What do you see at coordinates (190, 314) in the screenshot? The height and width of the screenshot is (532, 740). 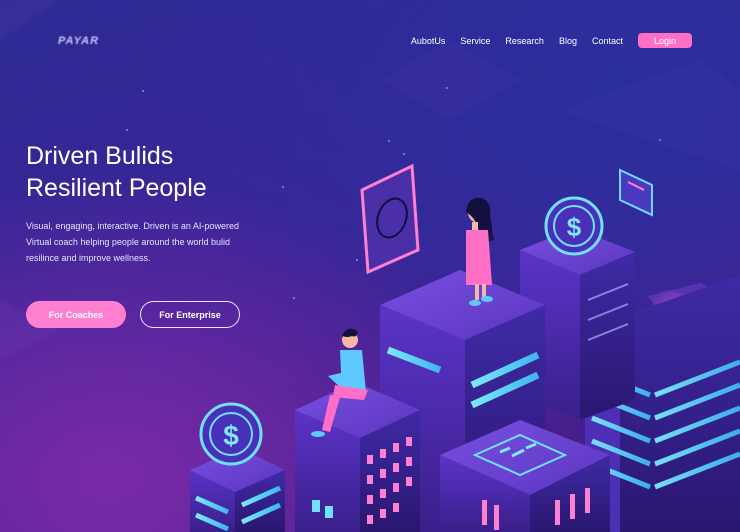 I see `for-enterprise-button: For Enterprise` at bounding box center [190, 314].